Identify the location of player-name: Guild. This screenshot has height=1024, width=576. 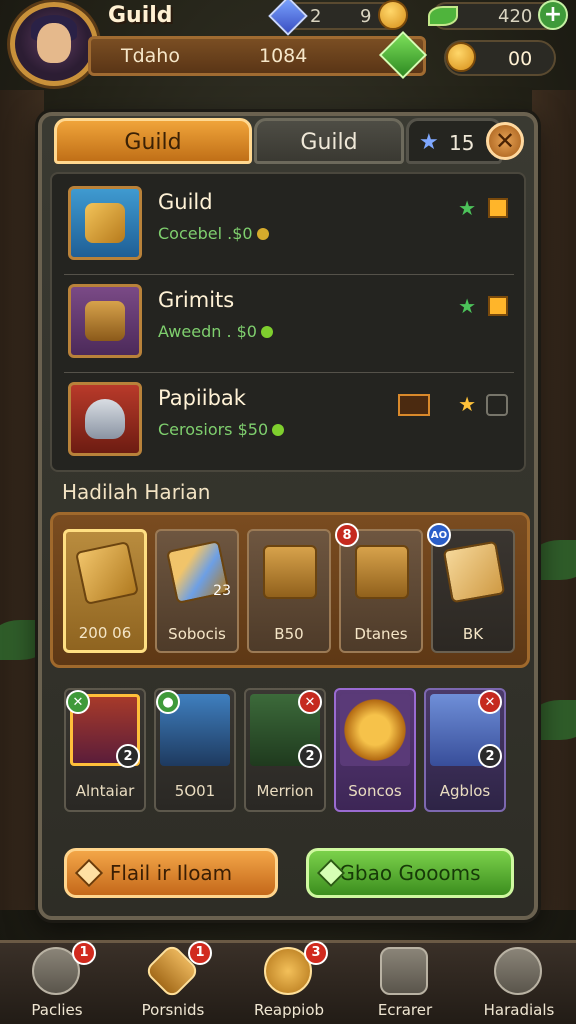
(140, 15).